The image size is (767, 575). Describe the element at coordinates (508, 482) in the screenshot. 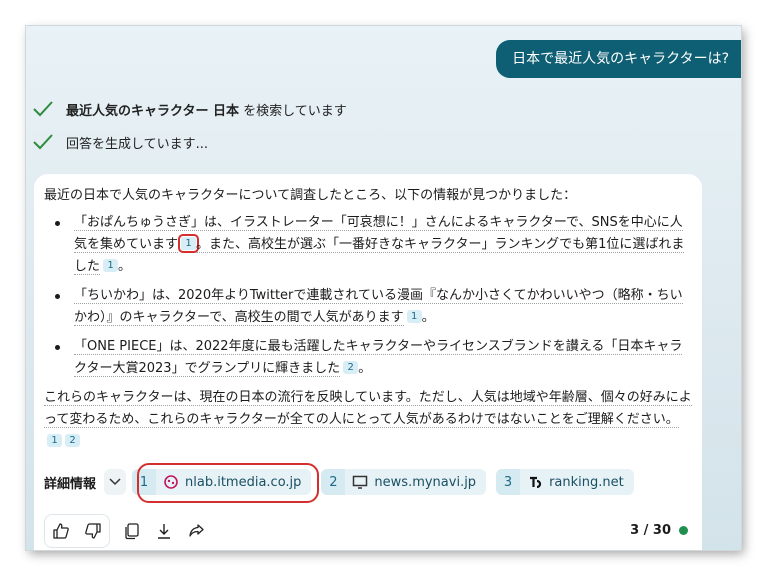

I see `source-number: 3` at that location.